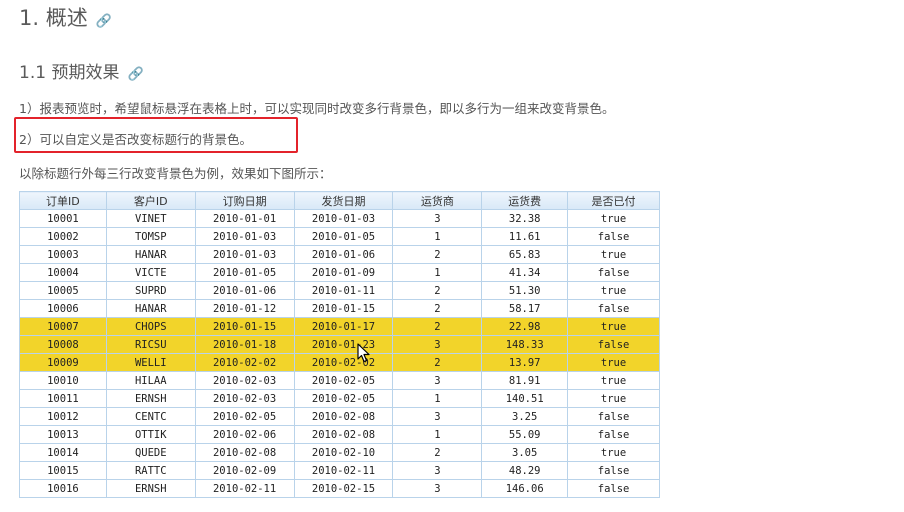  I want to click on table-cell: OTTIK, so click(150, 434).